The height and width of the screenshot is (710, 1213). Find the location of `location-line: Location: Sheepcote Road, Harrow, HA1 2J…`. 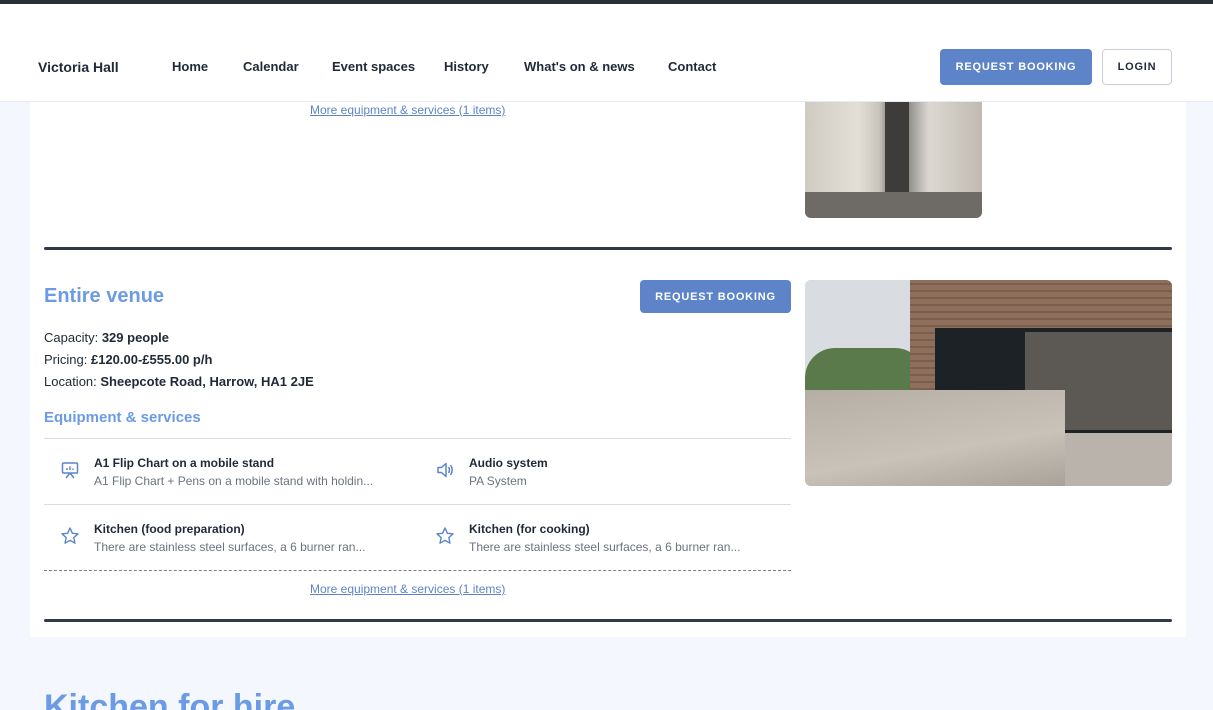

location-line: Location: Sheepcote Road, Harrow, HA1 2J… is located at coordinates (179, 381).